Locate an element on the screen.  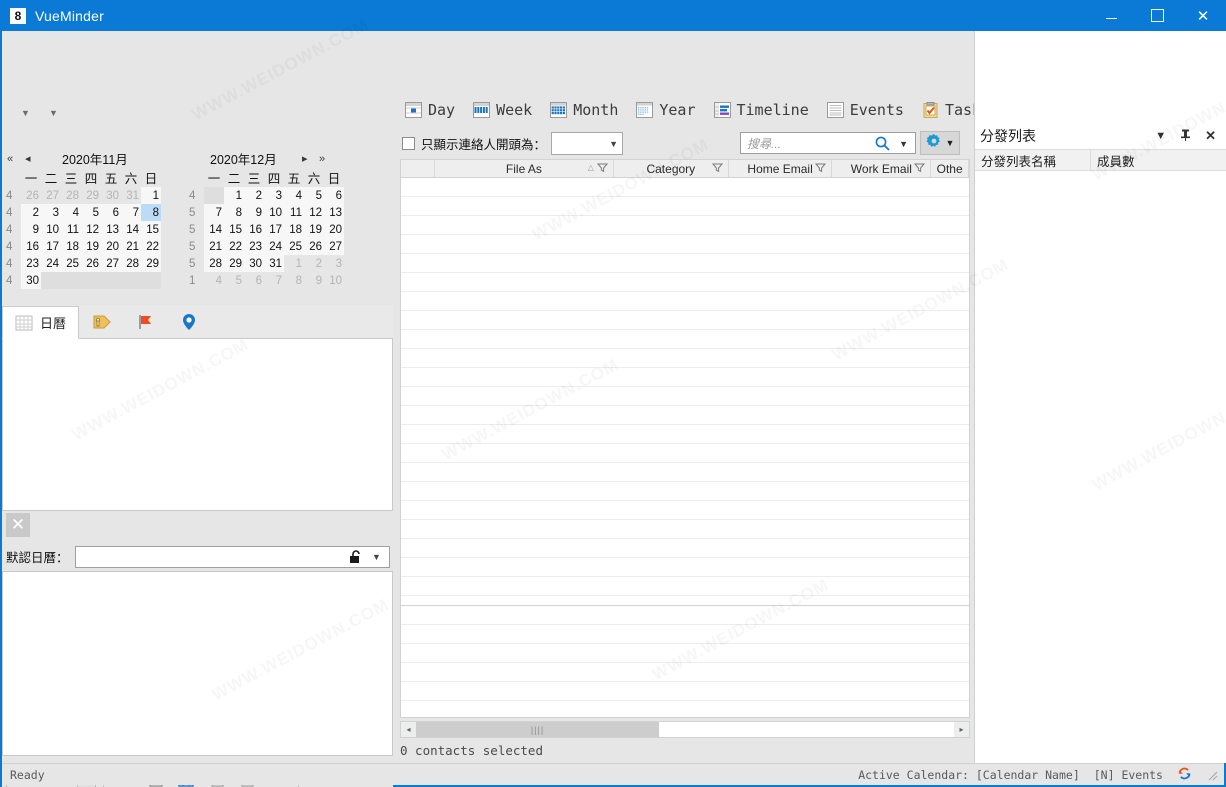
close-button: ✕ is located at coordinates (1203, 15).